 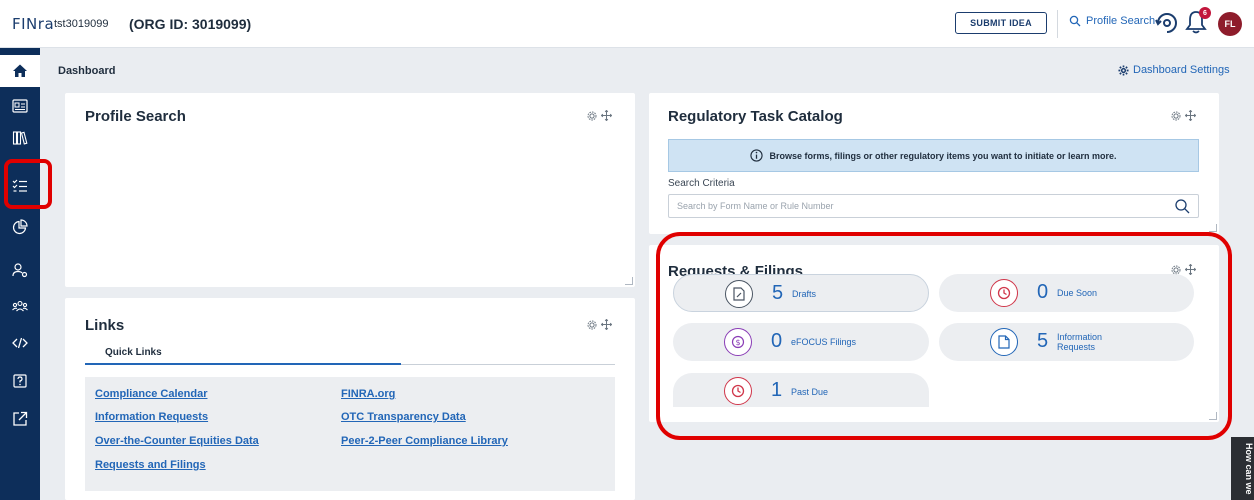 I want to click on sidebar-item-groups, so click(x=20, y=307).